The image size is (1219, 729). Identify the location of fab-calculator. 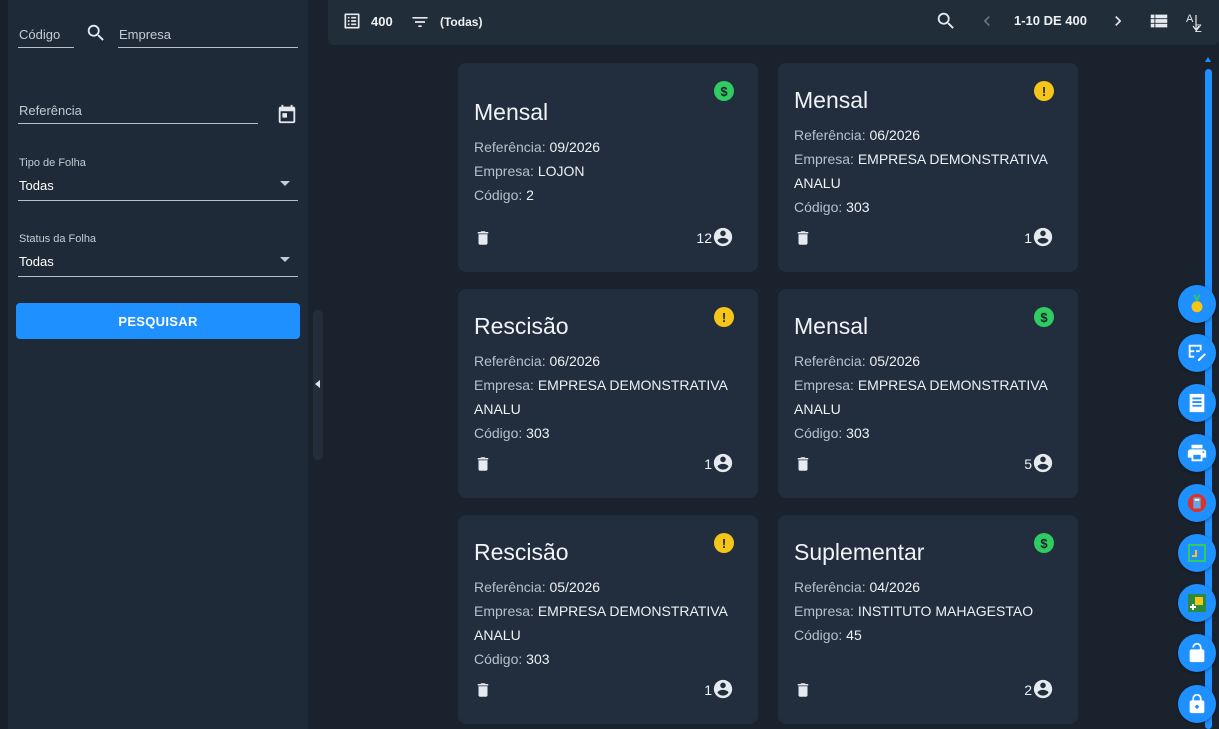
(1197, 503).